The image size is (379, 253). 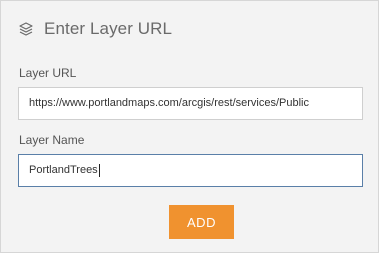 I want to click on layer-url-label: Layer URL, so click(x=48, y=73).